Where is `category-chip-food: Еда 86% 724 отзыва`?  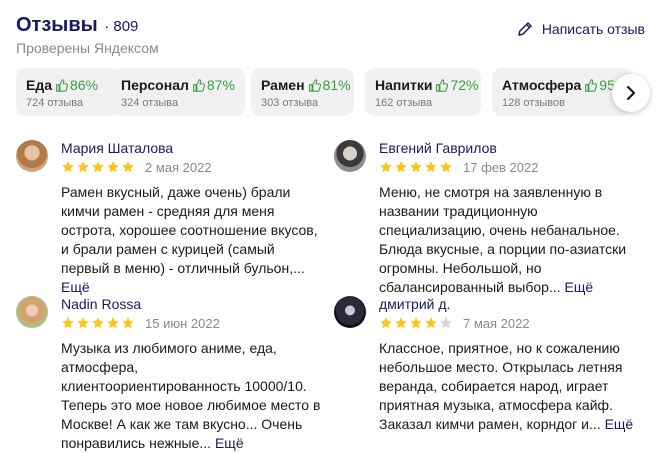
category-chip-food: Еда 86% 724 отзыва is located at coordinates (67, 92).